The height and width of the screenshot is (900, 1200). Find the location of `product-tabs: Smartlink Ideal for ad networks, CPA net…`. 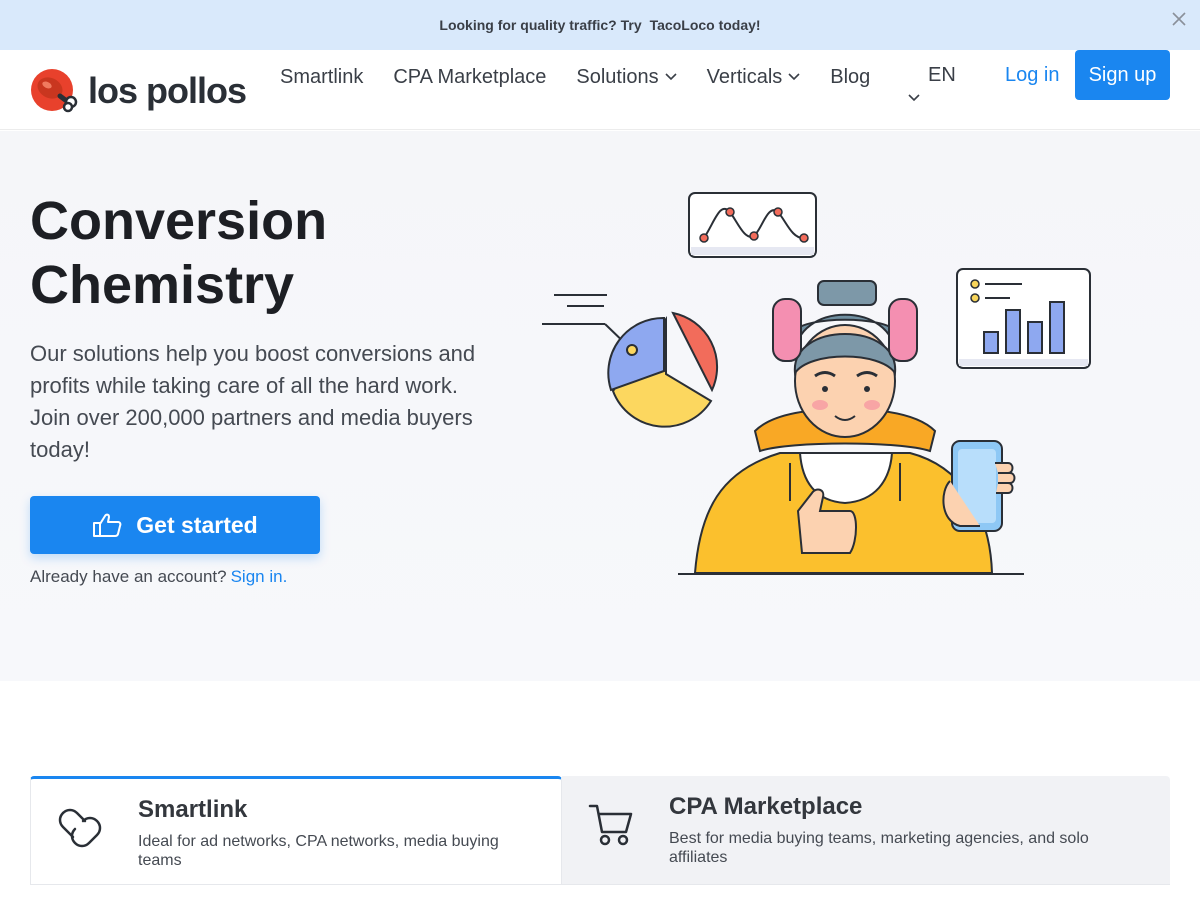

product-tabs: Smartlink Ideal for ad networks, CPA net… is located at coordinates (600, 831).